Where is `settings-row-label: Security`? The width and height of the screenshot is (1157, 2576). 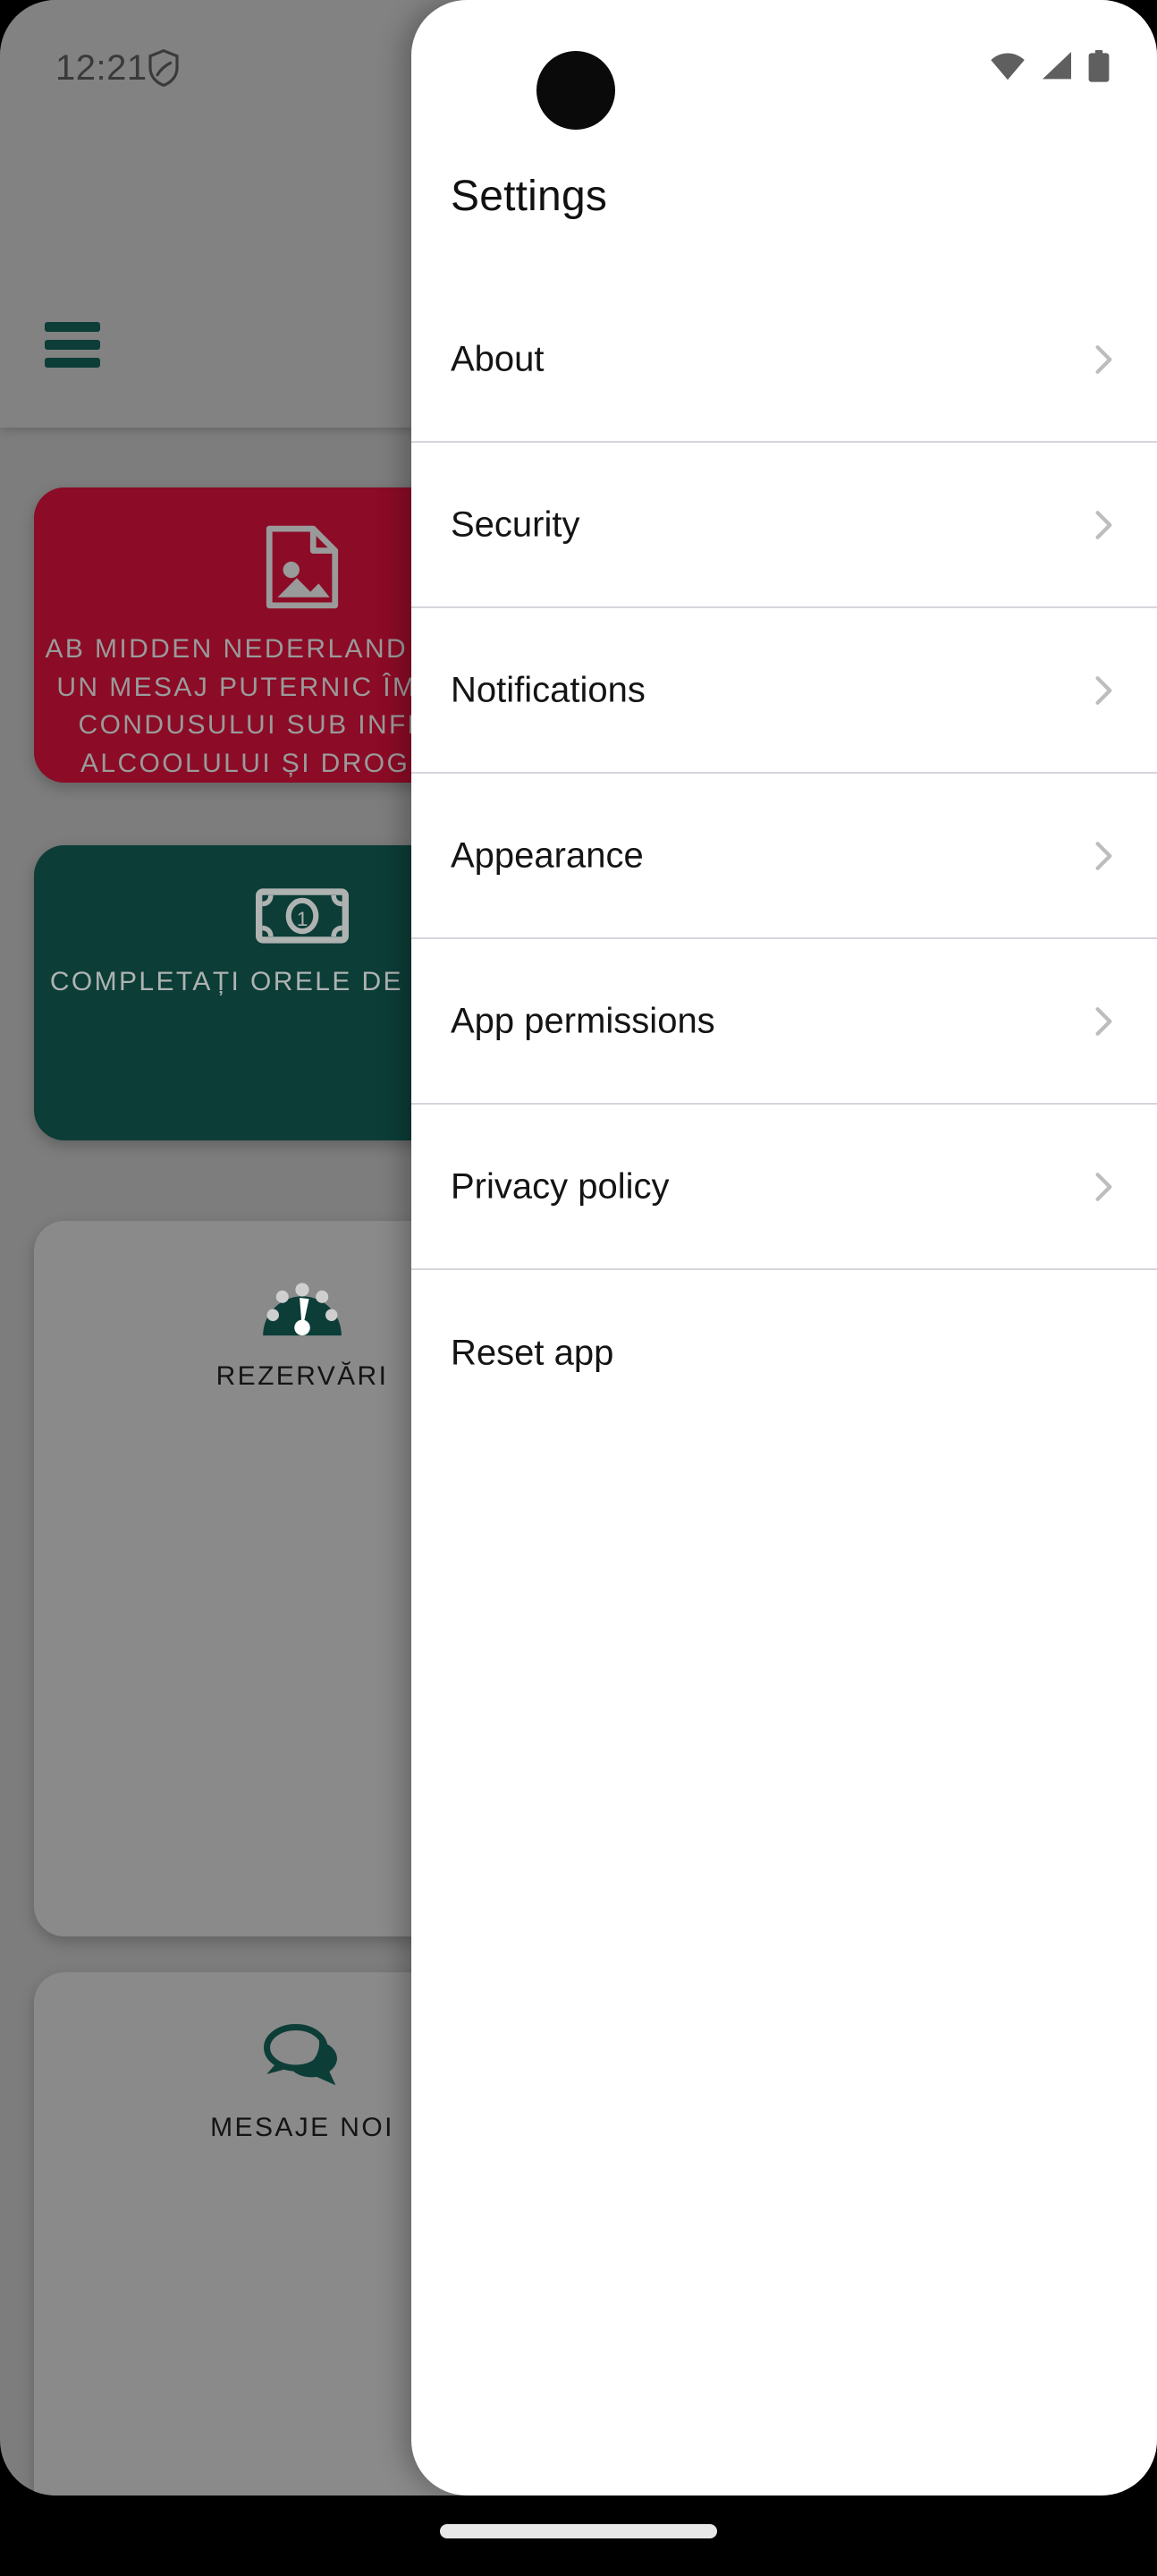
settings-row-label: Security is located at coordinates (515, 524).